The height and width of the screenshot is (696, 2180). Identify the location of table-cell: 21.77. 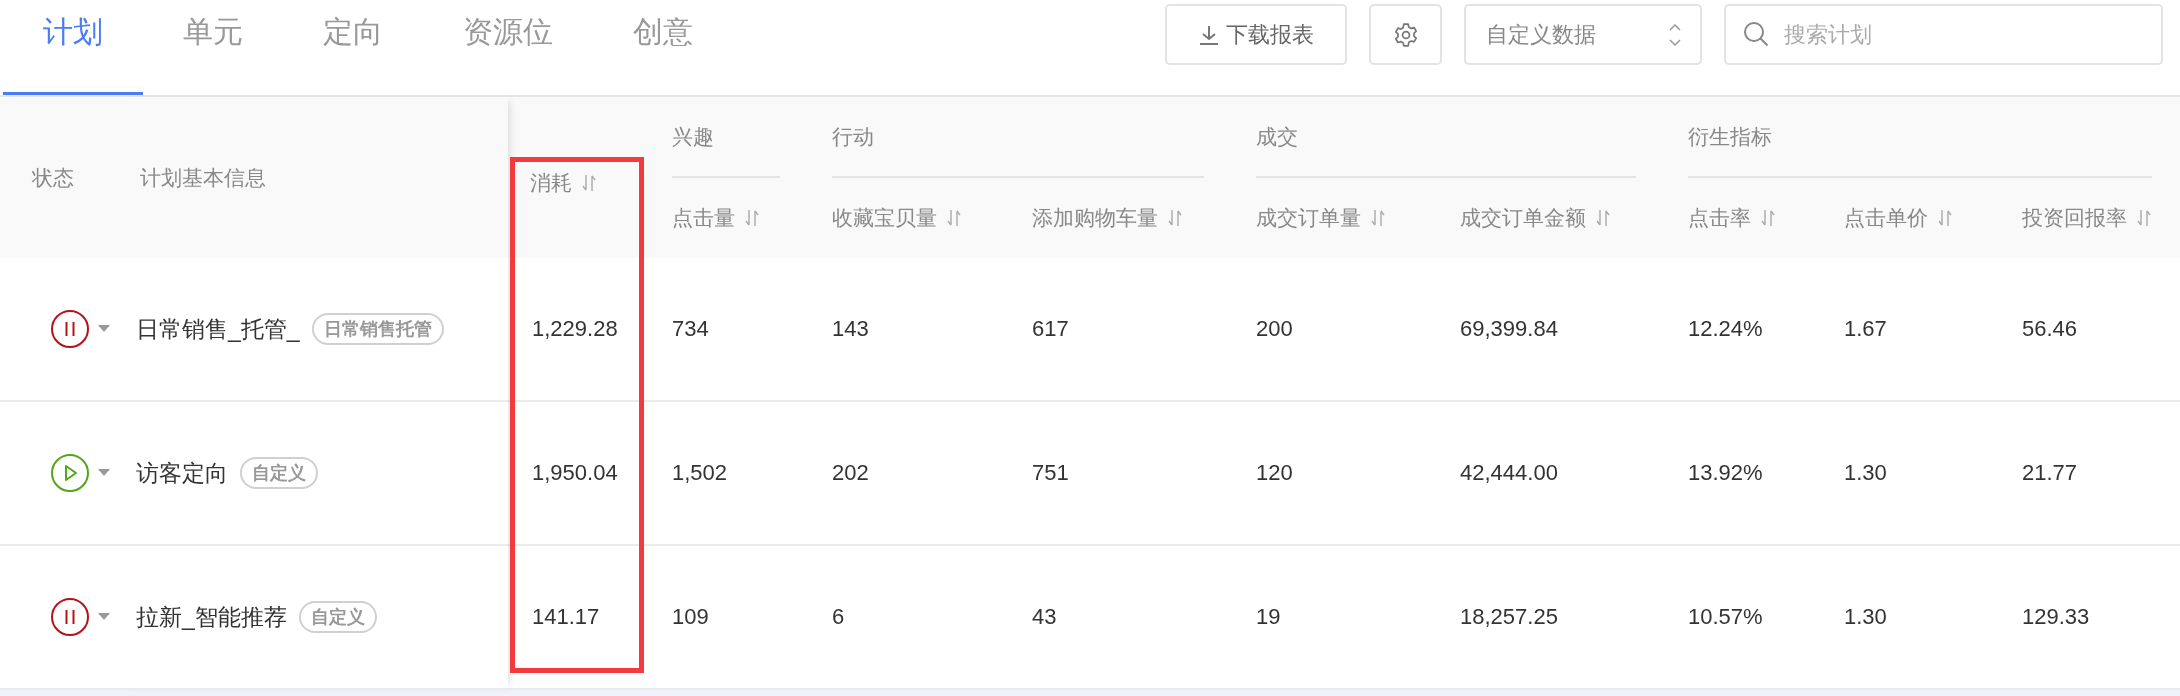
(2050, 473).